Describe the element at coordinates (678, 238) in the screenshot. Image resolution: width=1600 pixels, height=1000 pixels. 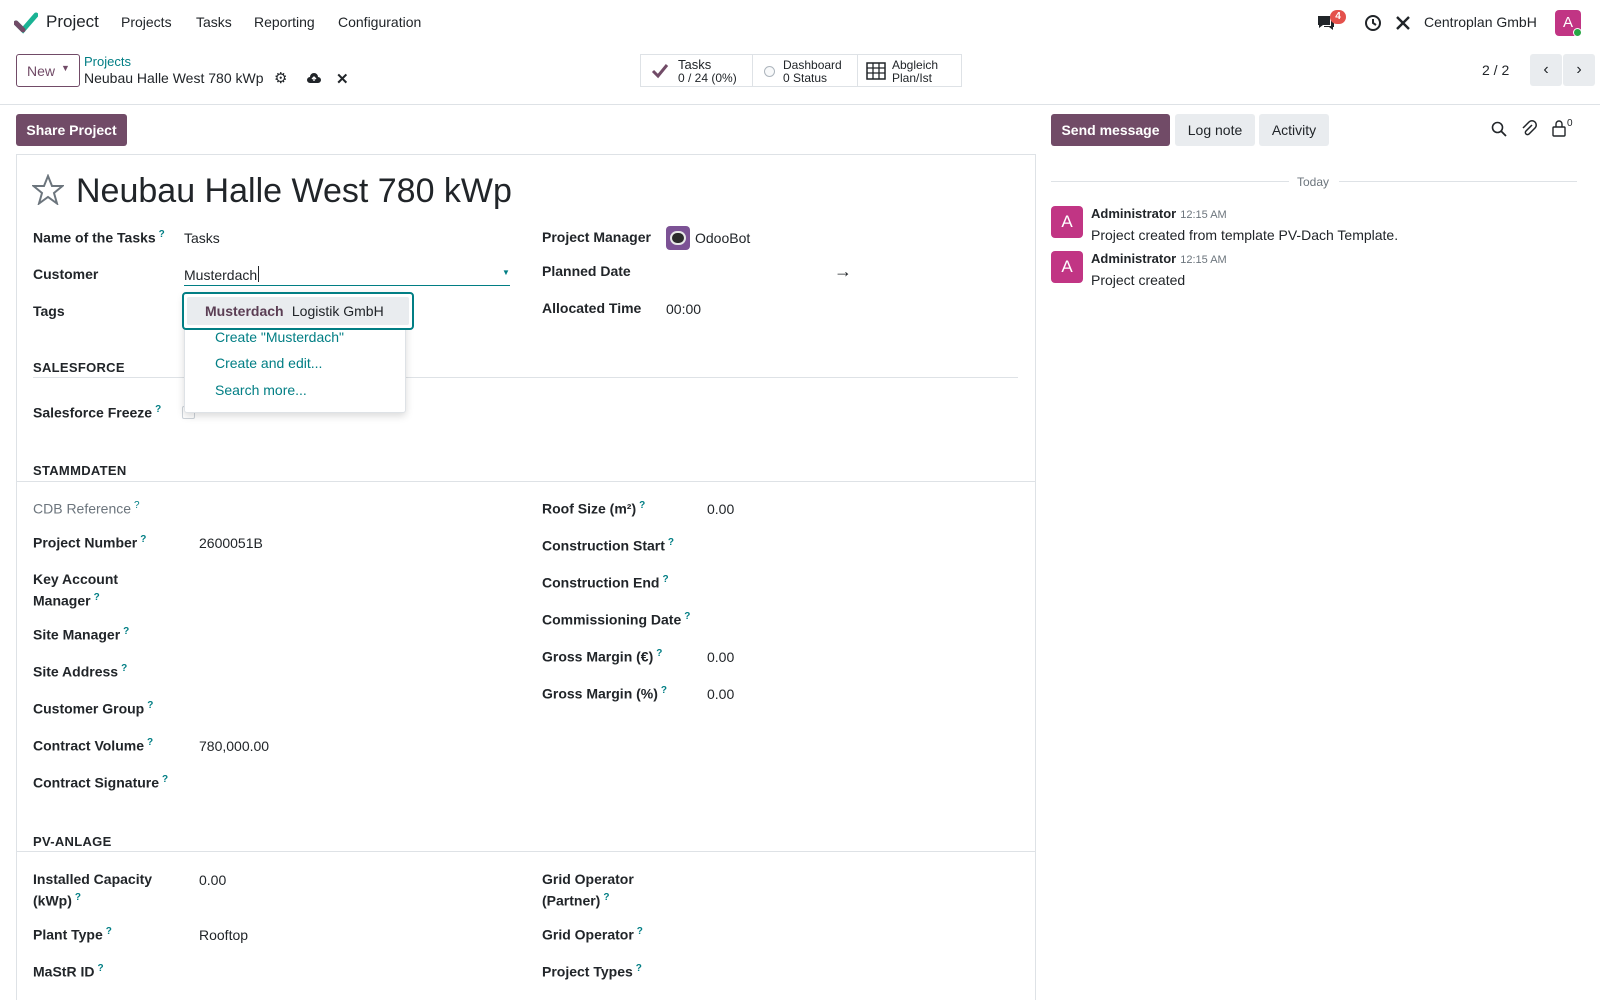
I see `odoobot-avatar` at that location.